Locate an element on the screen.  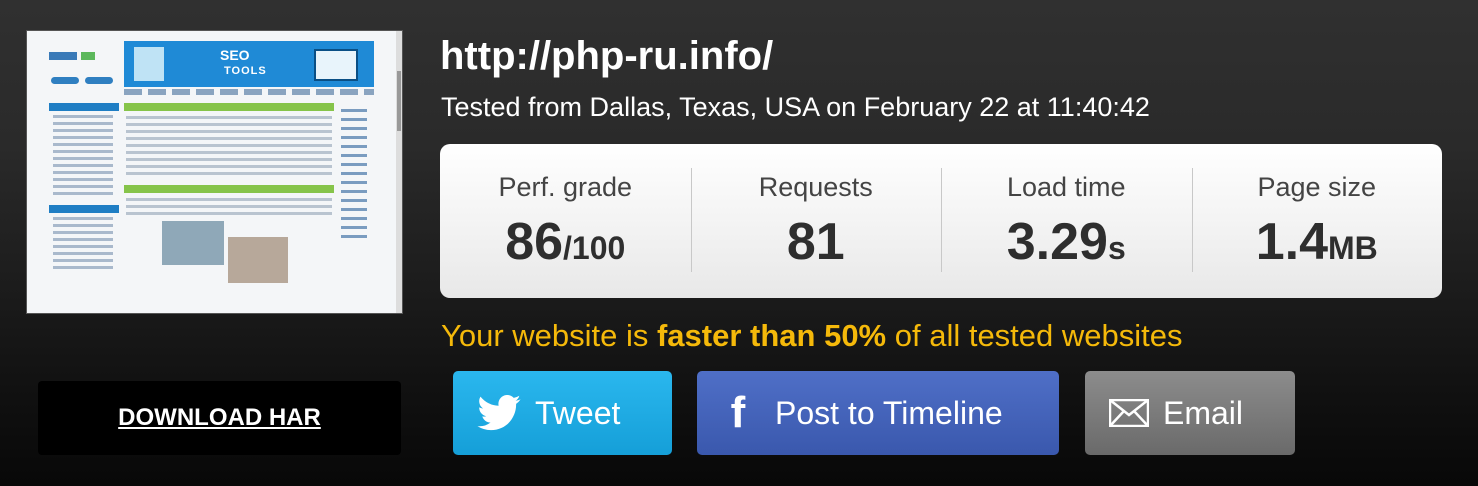
stat-value: 3.29 is located at coordinates (1057, 242).